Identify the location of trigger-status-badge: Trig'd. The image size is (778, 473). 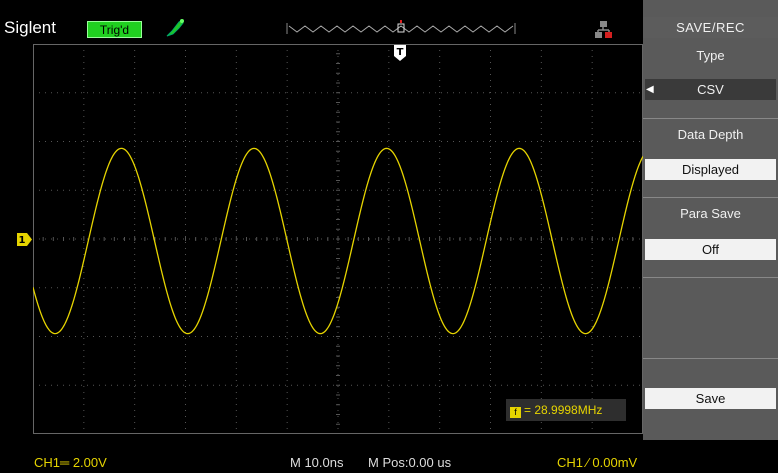
(114, 29).